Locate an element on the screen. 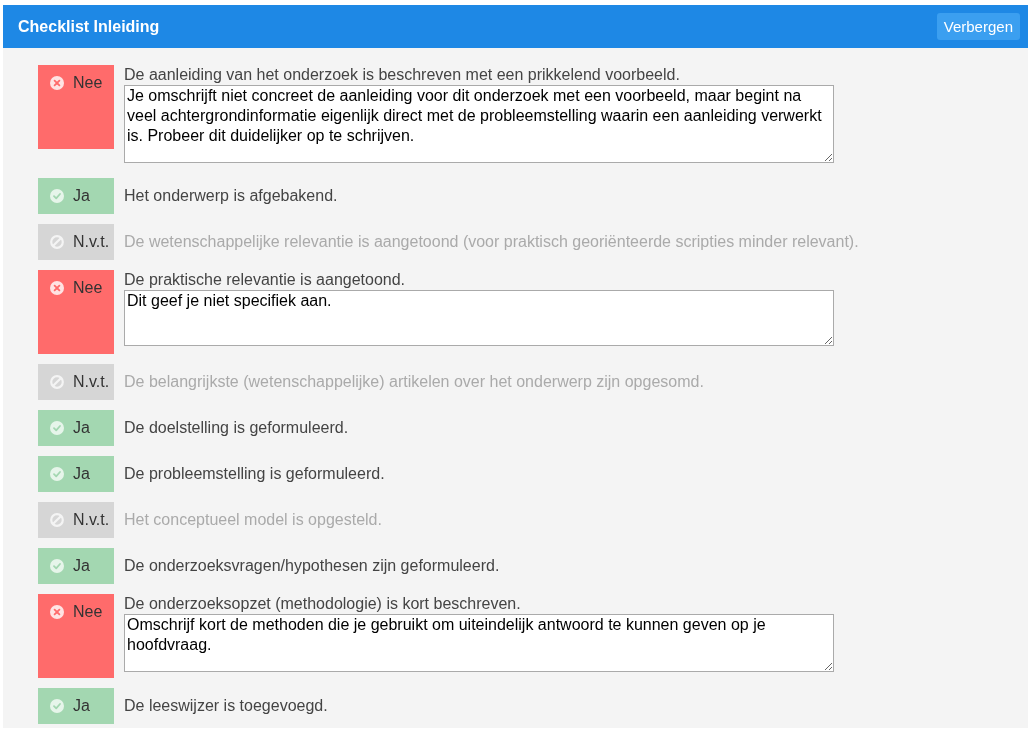 The width and height of the screenshot is (1031, 733). criterion-text: De praktische relevantie is aangetoond. is located at coordinates (265, 280).